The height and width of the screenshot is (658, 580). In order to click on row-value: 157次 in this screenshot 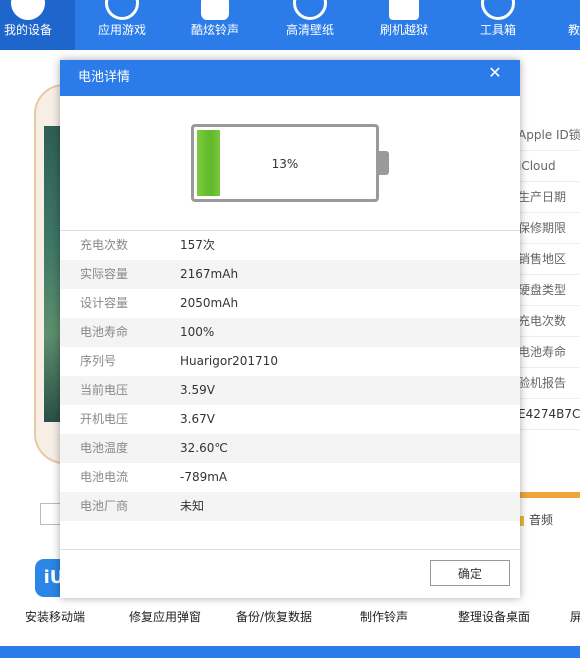, I will do `click(197, 245)`.